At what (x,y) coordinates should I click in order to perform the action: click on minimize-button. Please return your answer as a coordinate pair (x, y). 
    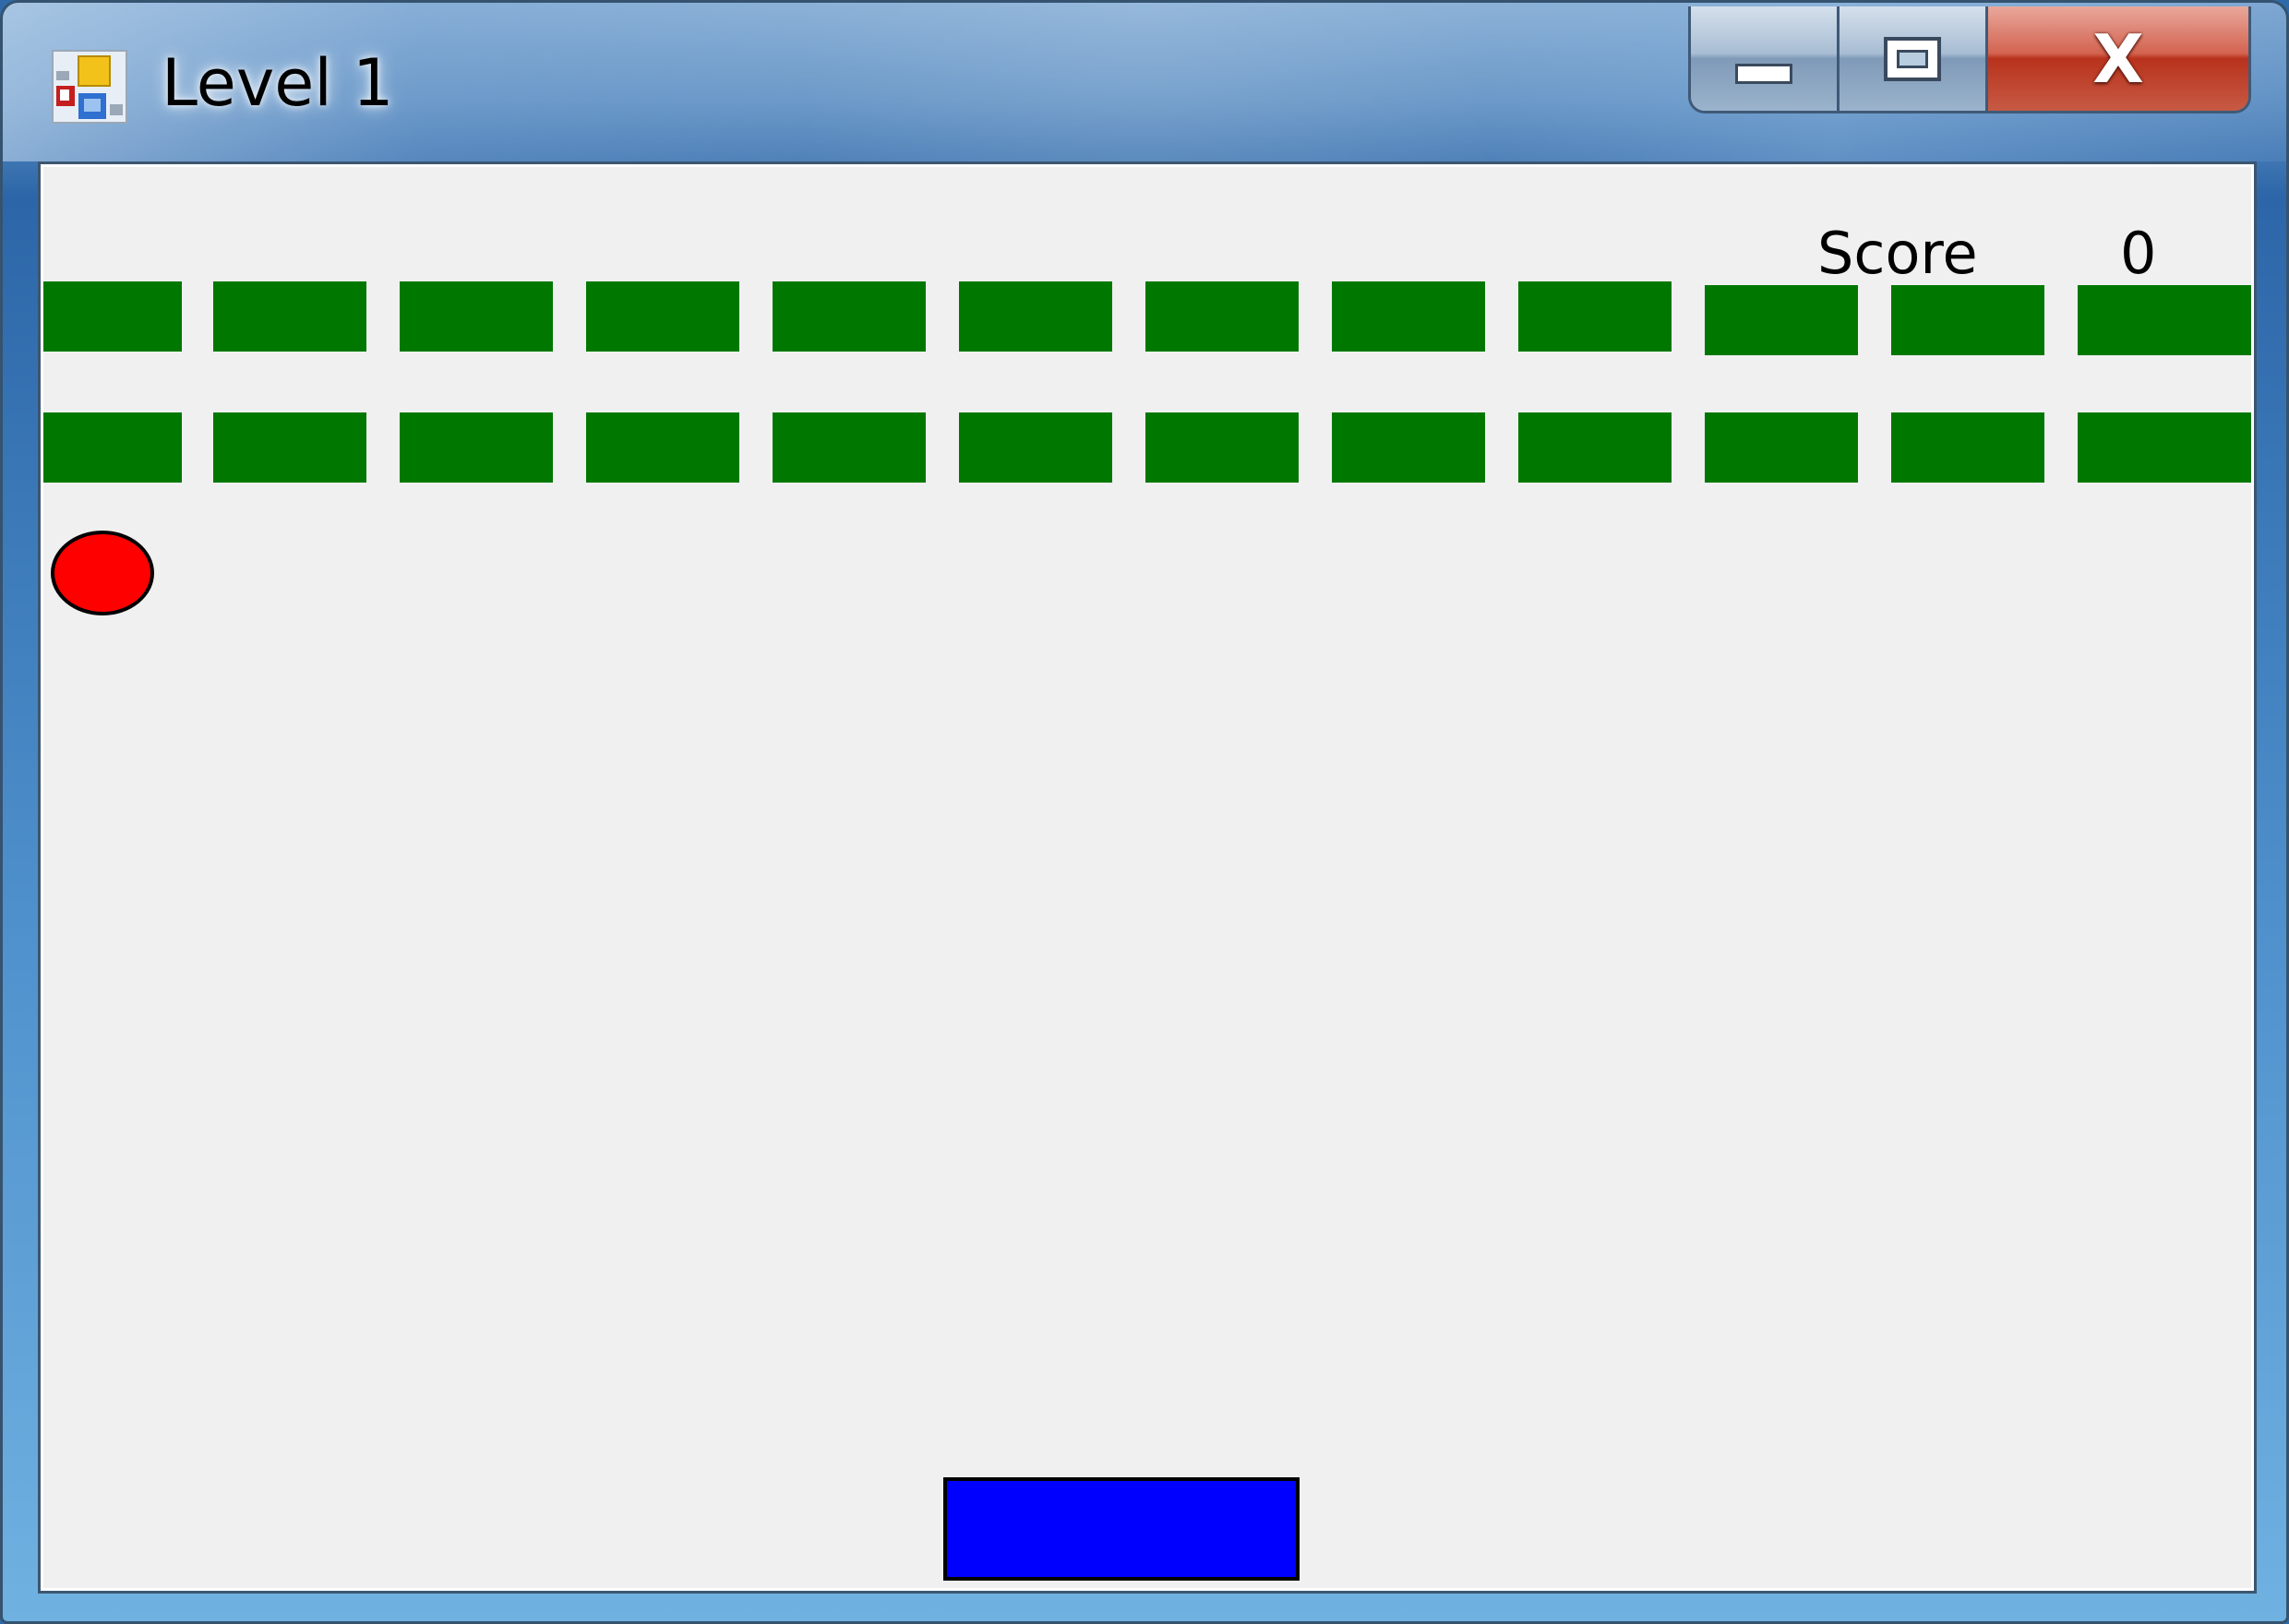
    Looking at the image, I should click on (1765, 58).